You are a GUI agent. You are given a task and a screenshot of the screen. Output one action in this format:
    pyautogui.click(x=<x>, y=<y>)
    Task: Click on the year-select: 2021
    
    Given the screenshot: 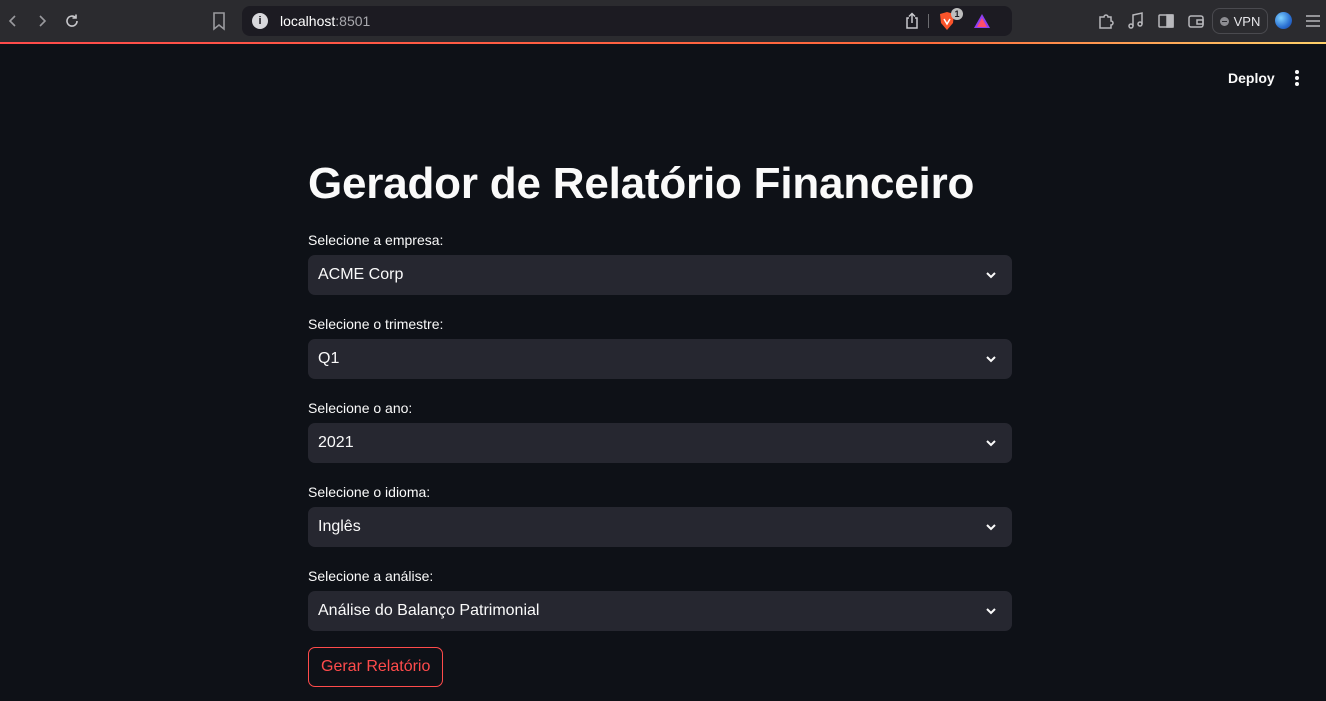 What is the action you would take?
    pyautogui.click(x=660, y=443)
    